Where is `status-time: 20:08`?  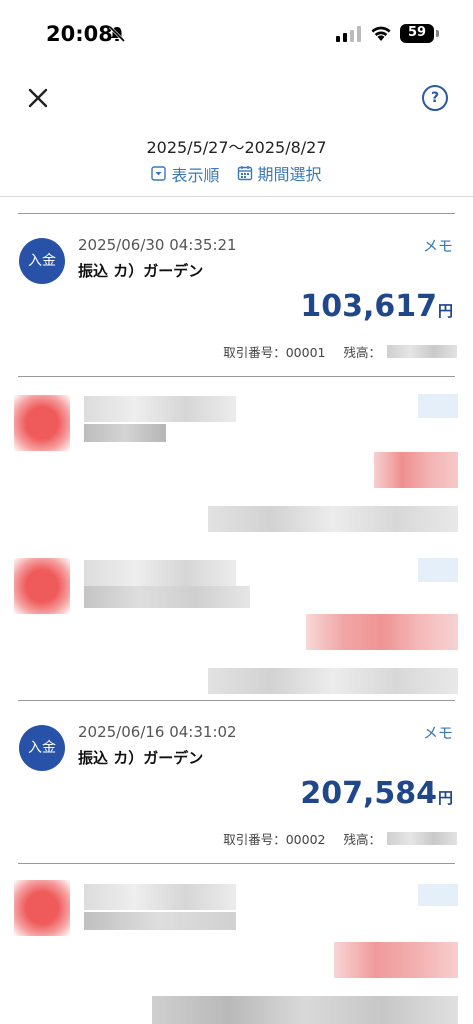
status-time: 20:08 is located at coordinates (79, 34).